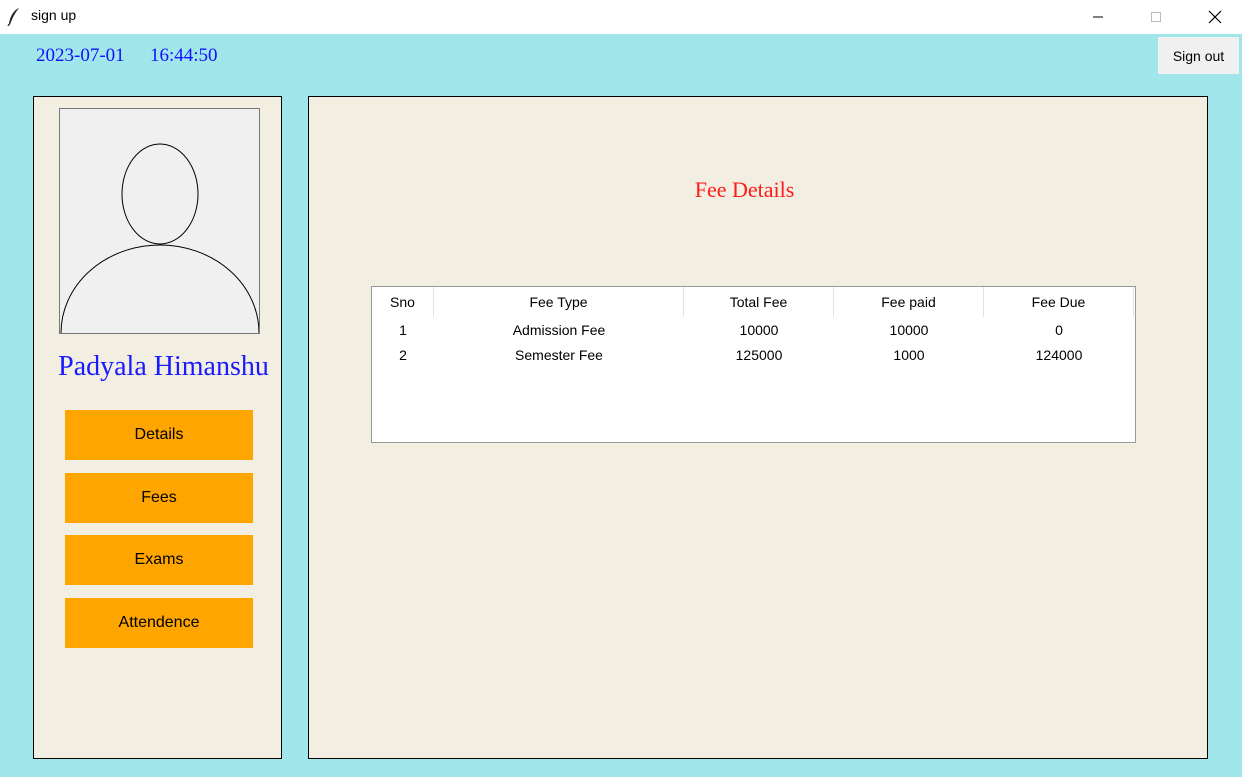 This screenshot has width=1242, height=777. Describe the element at coordinates (184, 55) in the screenshot. I see `time-label: 16:44:50` at that location.